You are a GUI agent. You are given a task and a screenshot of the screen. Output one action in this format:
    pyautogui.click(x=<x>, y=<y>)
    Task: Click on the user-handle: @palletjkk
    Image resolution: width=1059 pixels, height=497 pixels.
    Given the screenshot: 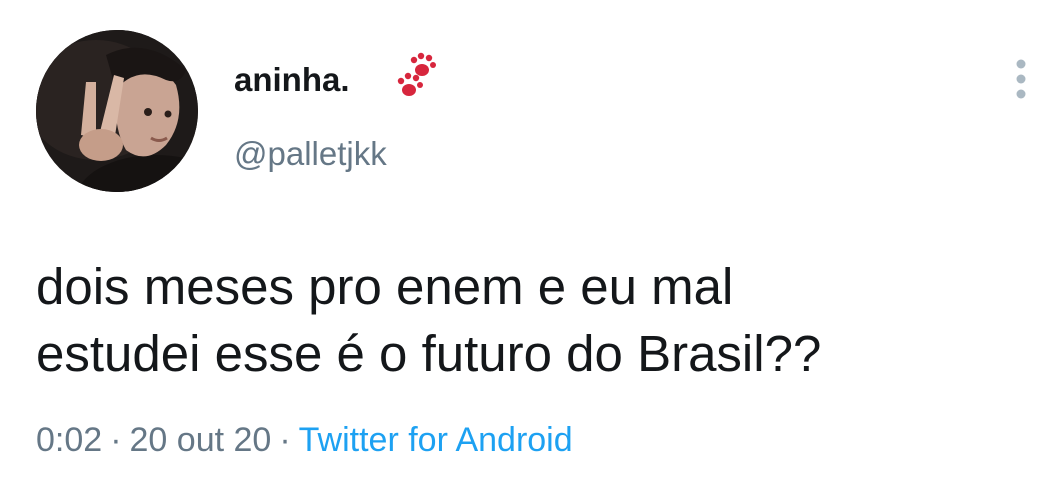 What is the action you would take?
    pyautogui.click(x=310, y=154)
    